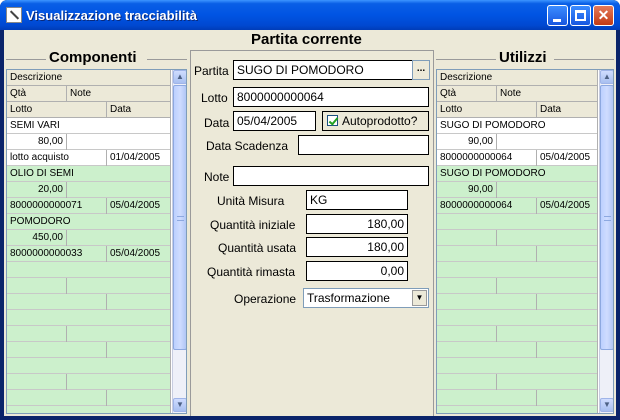 This screenshot has height=420, width=620. Describe the element at coordinates (89, 94) in the screenshot. I see `header-row-qta-note: Qtà Note` at that location.